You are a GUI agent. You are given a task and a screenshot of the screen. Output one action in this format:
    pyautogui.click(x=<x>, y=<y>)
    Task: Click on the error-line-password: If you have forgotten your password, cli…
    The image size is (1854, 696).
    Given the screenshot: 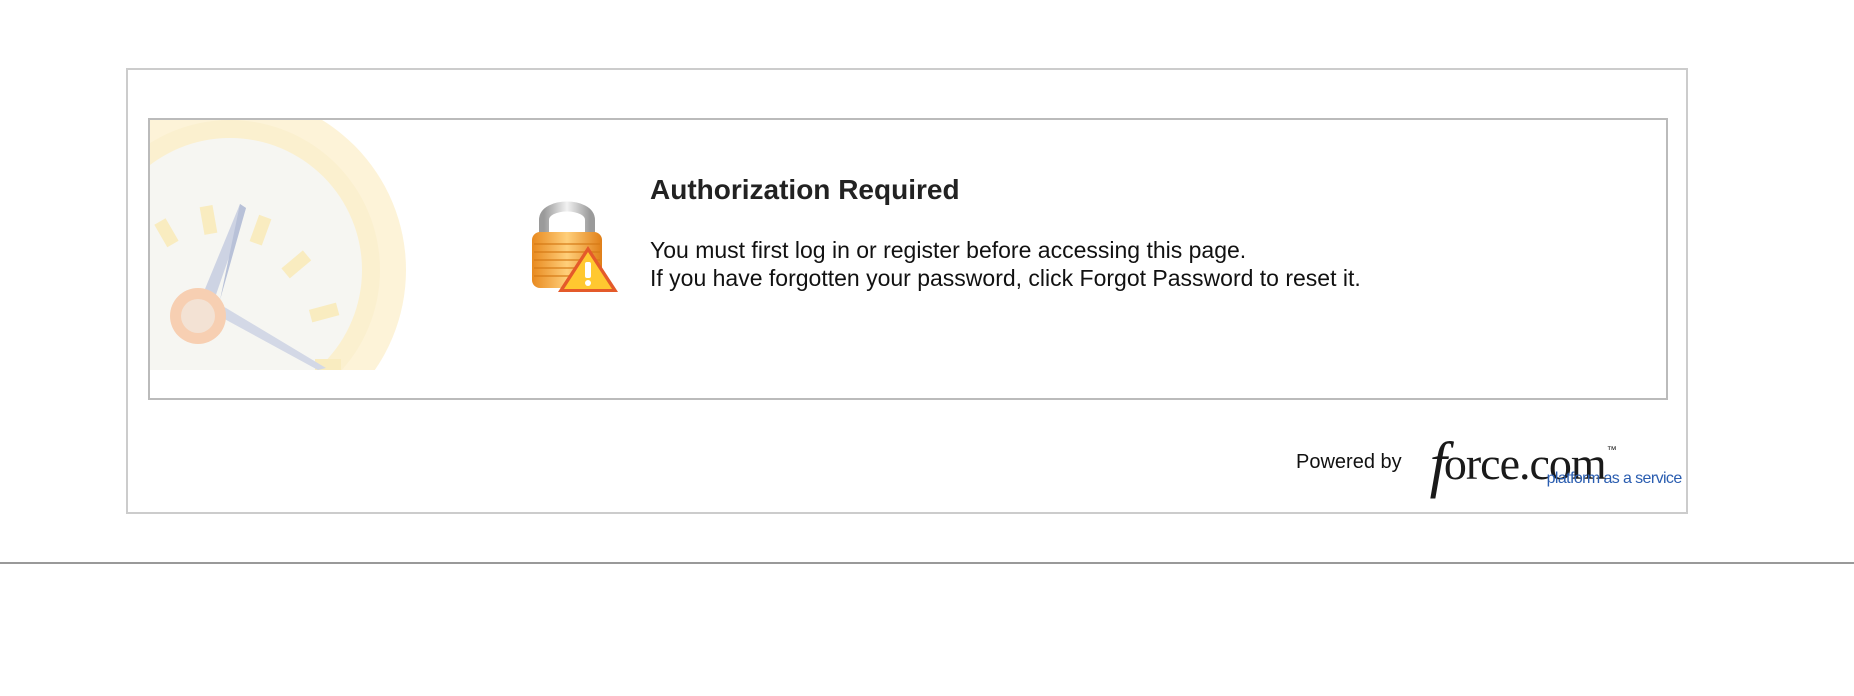 What is the action you would take?
    pyautogui.click(x=1005, y=278)
    